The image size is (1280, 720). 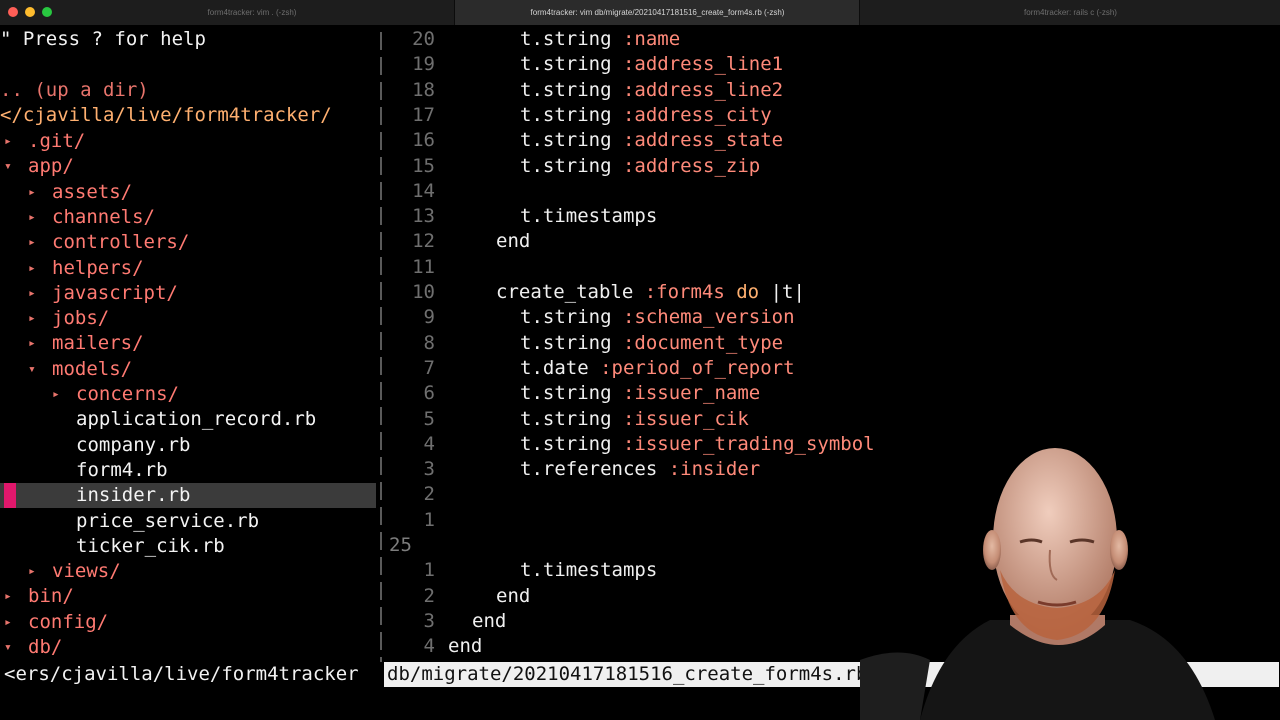 What do you see at coordinates (44, 141) in the screenshot?
I see `tree-folder-row: ▸ .git/` at bounding box center [44, 141].